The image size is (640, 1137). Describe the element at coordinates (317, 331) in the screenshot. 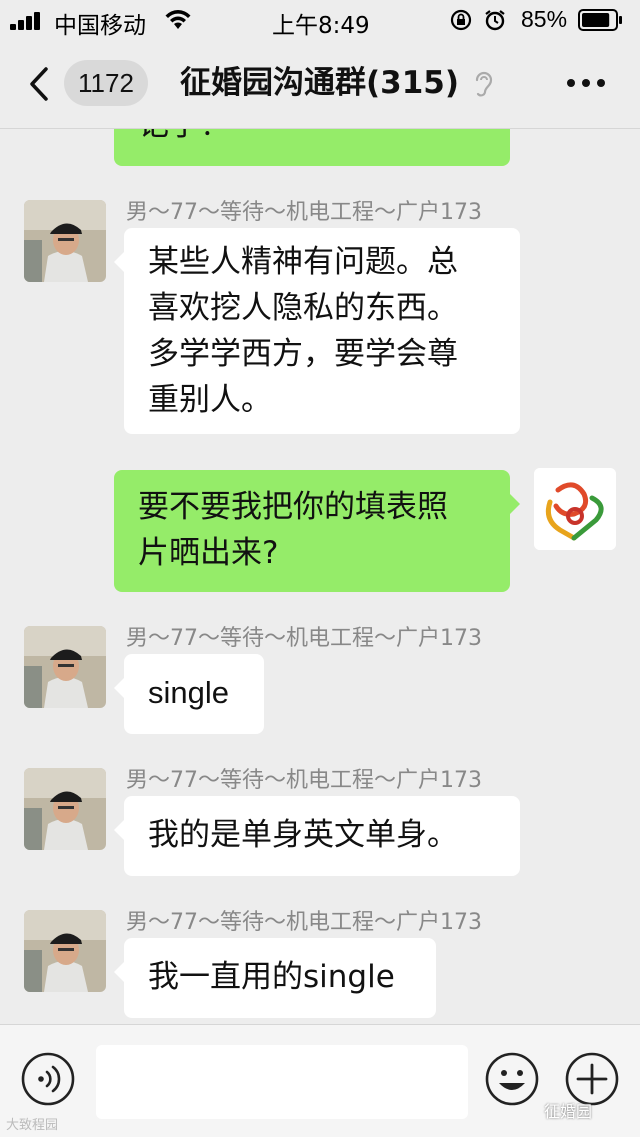

I see `message-bubble-incoming: 某些人精神有问题。总 喜欢挖人隐私的东西。 多学学西方，要学会尊 重别人。` at that location.